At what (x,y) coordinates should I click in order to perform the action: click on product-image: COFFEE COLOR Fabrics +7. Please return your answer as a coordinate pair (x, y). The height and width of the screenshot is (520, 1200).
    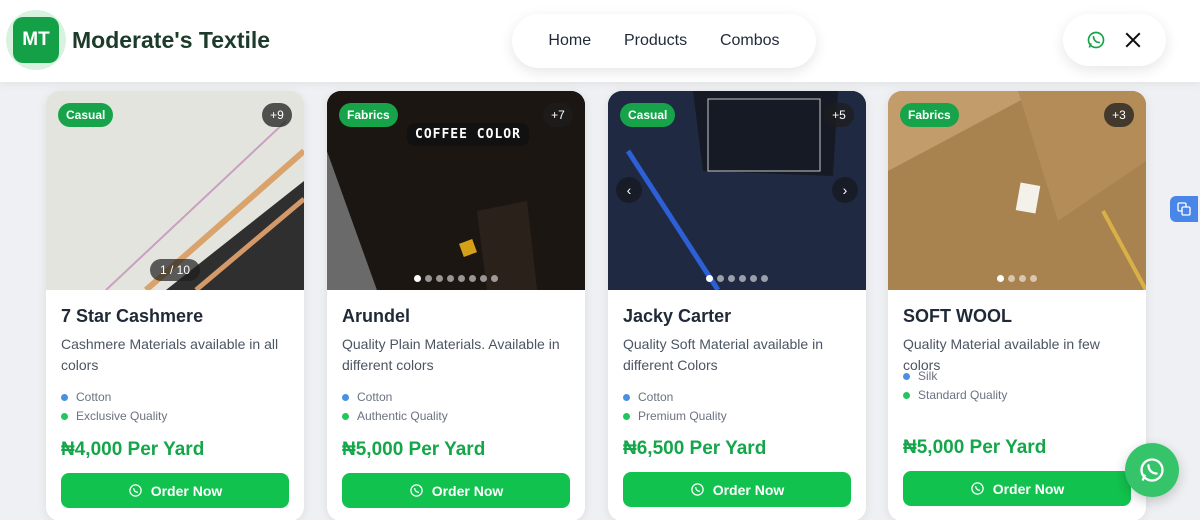
    Looking at the image, I should click on (456, 190).